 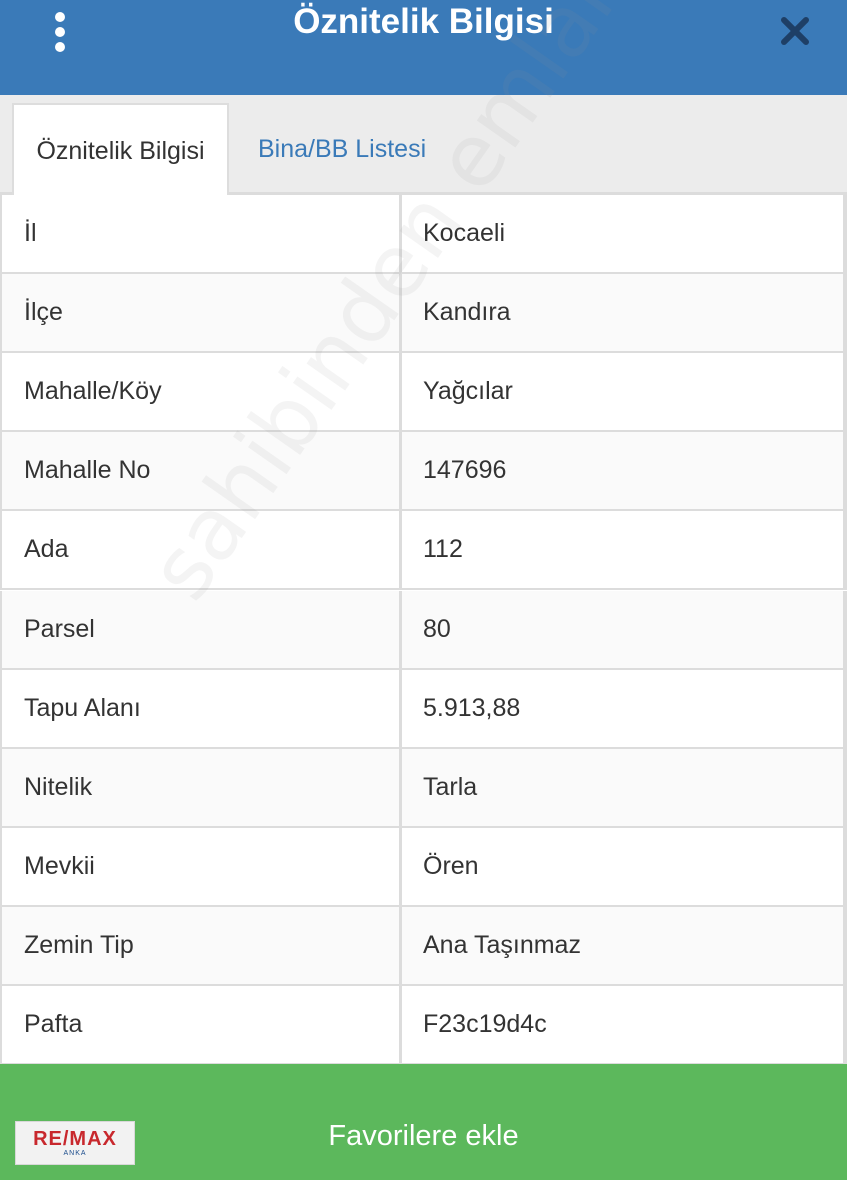 What do you see at coordinates (201, 708) in the screenshot?
I see `row-label: Tapu Alanı` at bounding box center [201, 708].